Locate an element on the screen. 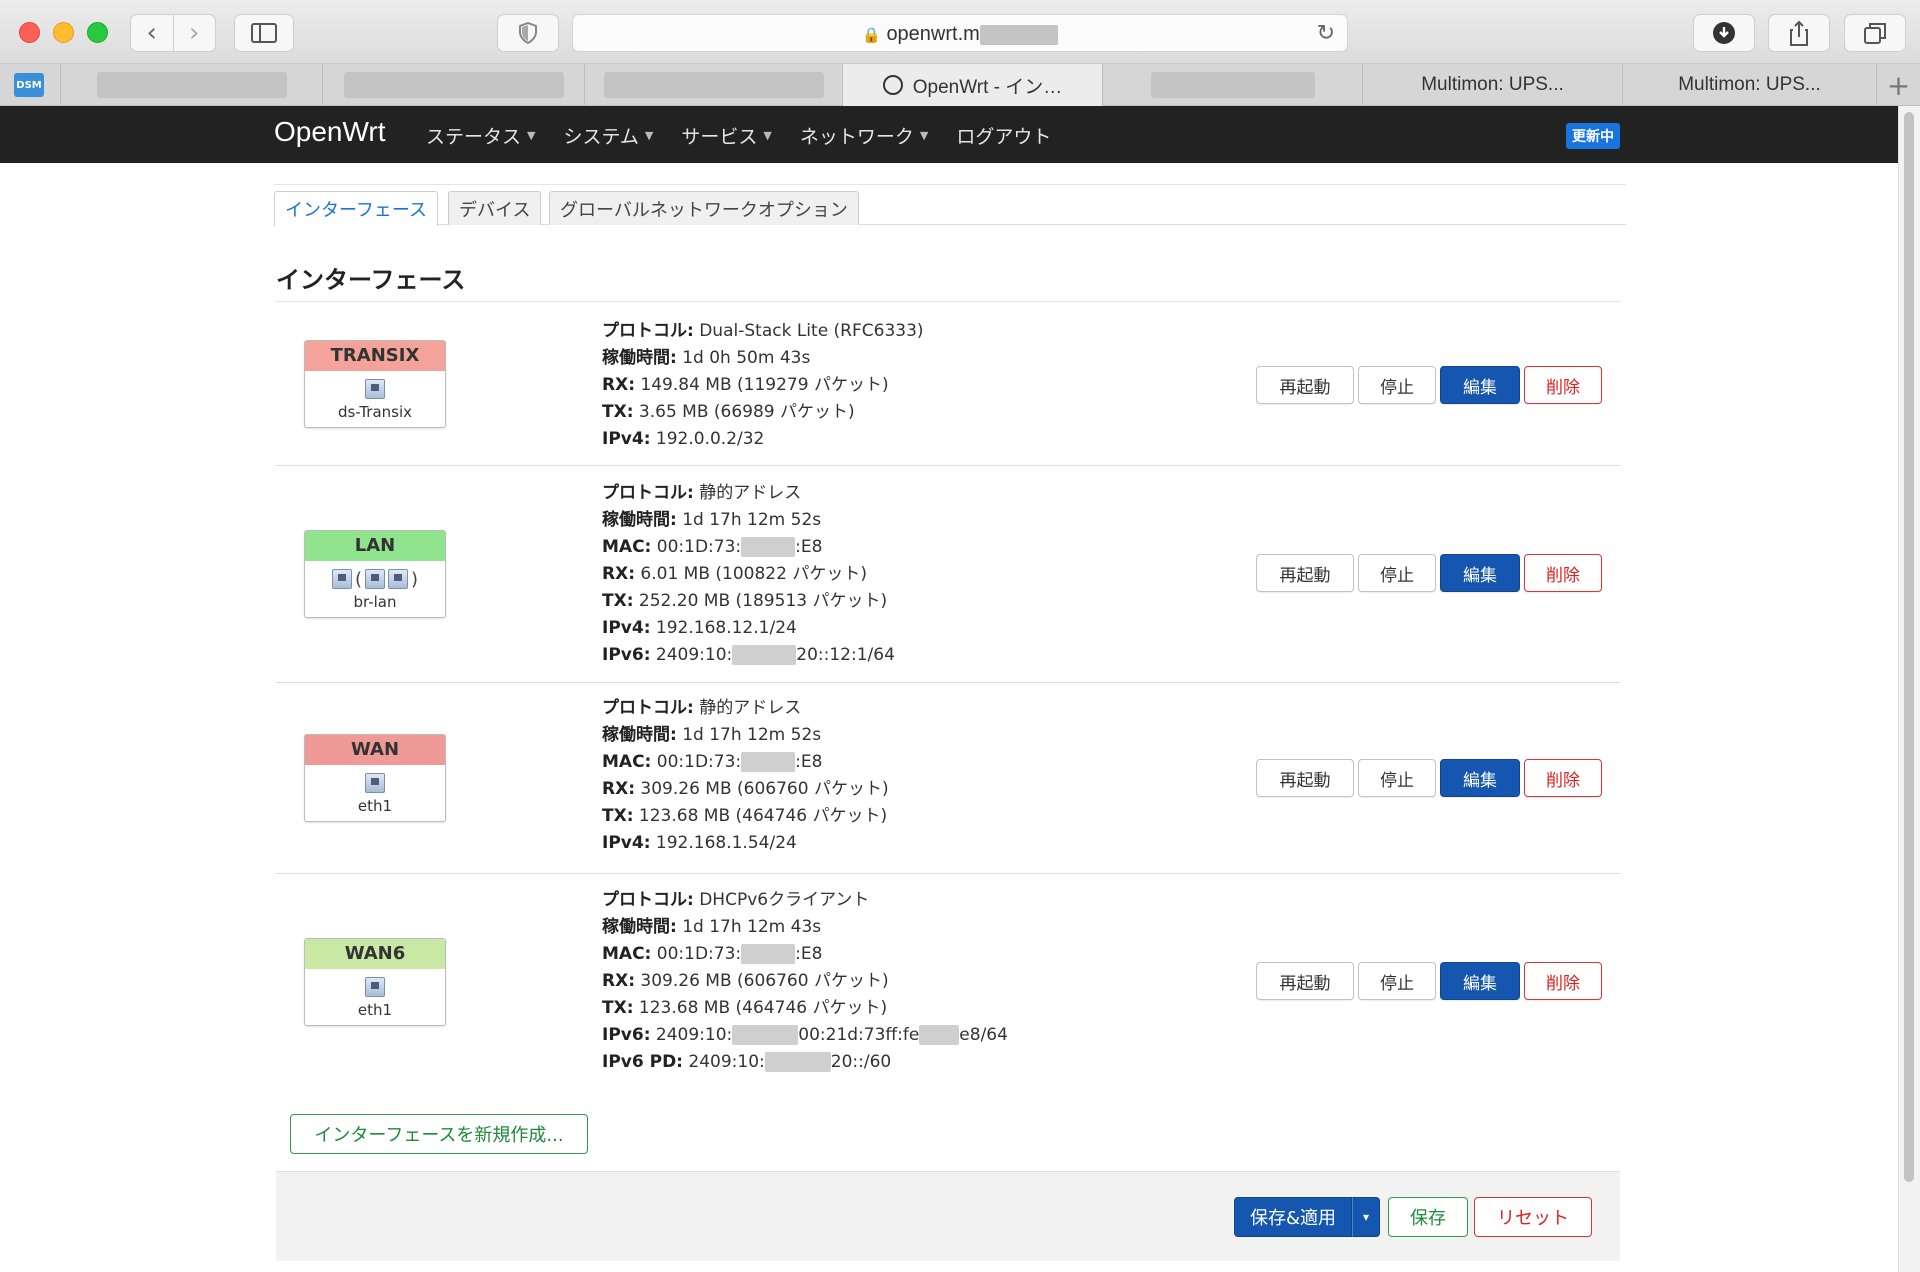 Image resolution: width=1920 pixels, height=1272 pixels. brand-logo: OpenWrt is located at coordinates (330, 132).